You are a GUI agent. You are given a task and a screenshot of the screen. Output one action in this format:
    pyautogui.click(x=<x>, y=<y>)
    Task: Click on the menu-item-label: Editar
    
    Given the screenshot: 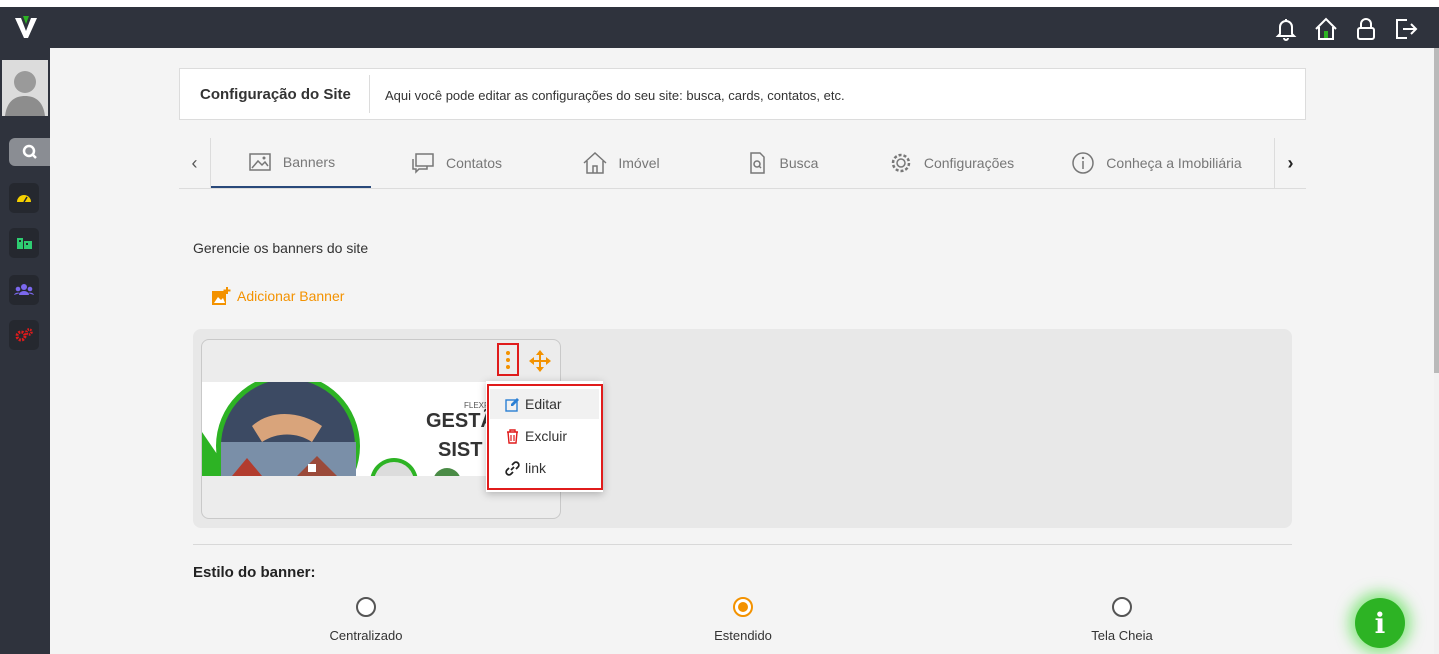 What is the action you would take?
    pyautogui.click(x=543, y=404)
    